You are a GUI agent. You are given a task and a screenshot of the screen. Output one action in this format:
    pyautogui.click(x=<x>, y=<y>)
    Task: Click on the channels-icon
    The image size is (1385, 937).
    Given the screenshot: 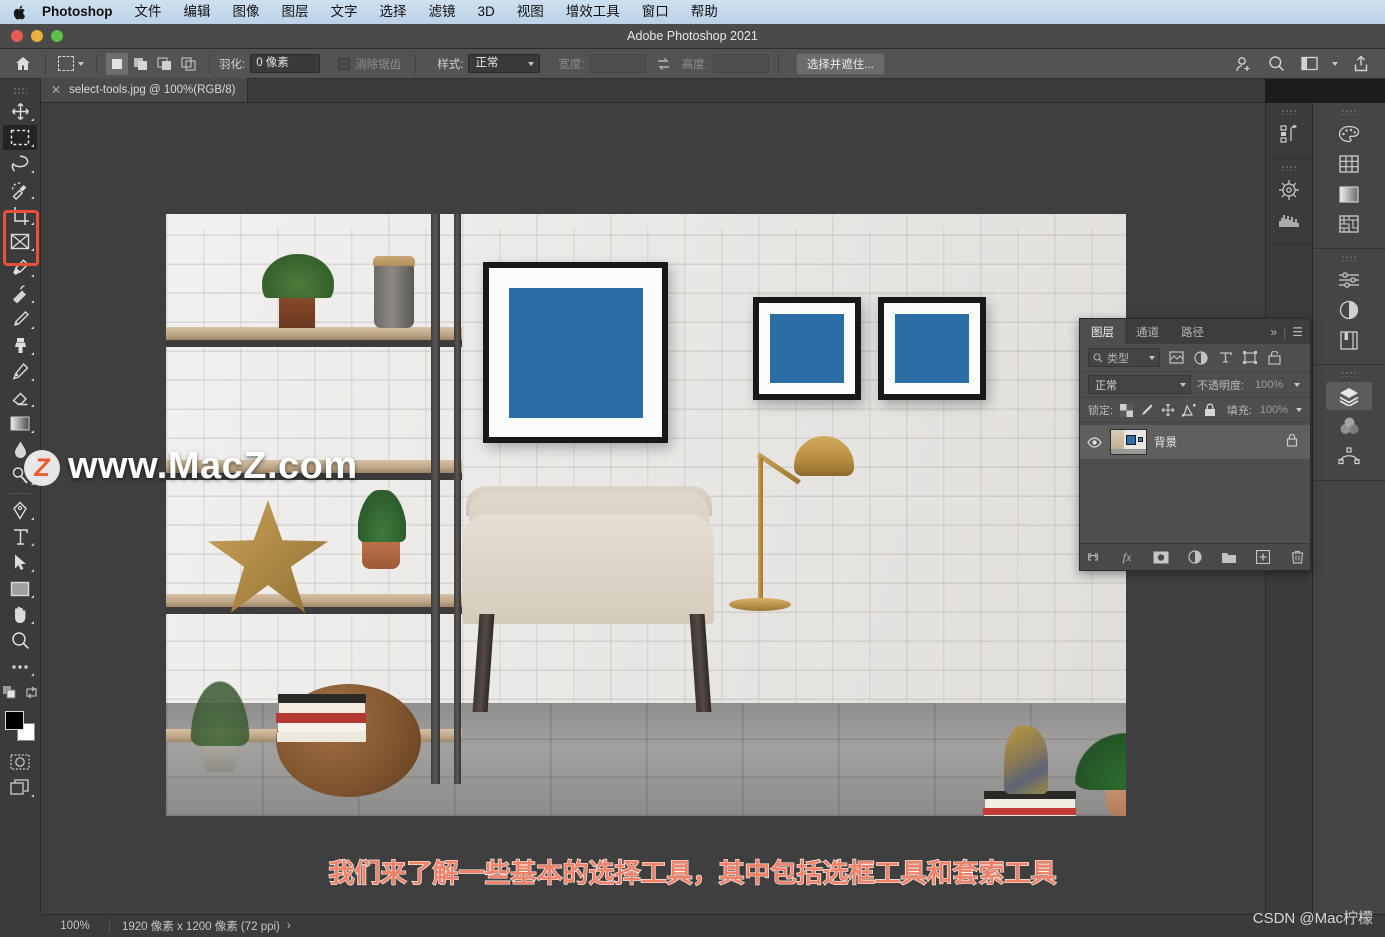 What is the action you would take?
    pyautogui.click(x=1349, y=426)
    